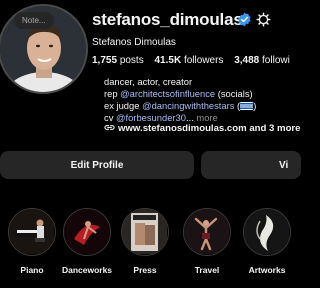 The height and width of the screenshot is (288, 320). What do you see at coordinates (167, 93) in the screenshot?
I see `mention-link: @architectsofinfluence` at bounding box center [167, 93].